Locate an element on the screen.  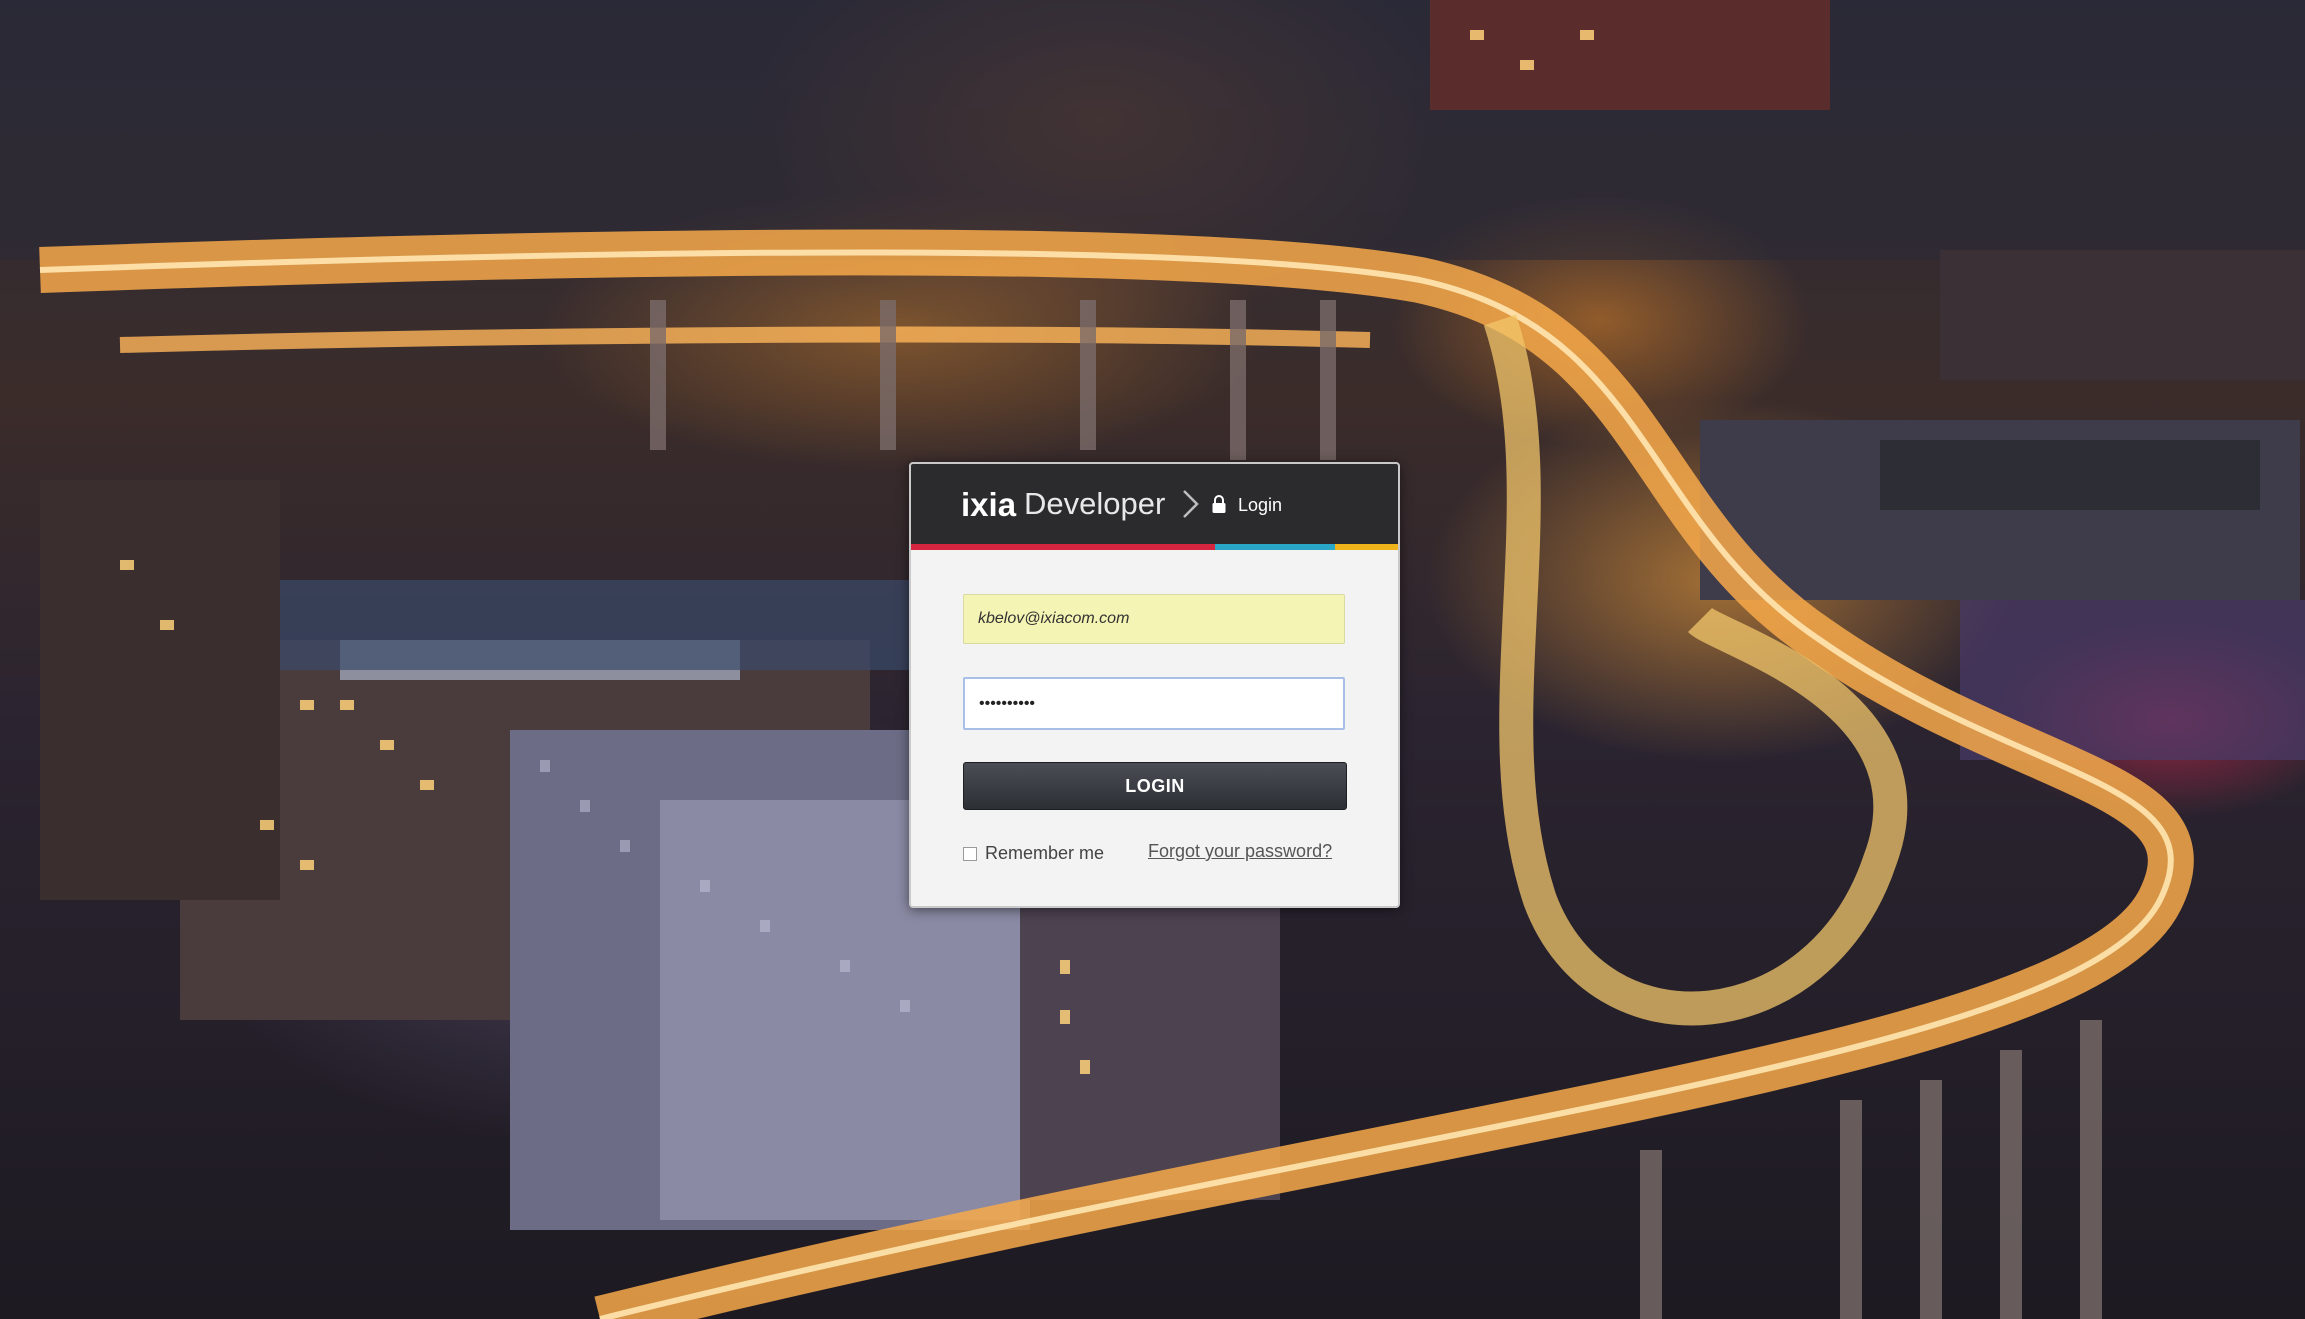
breadcrumb-current: Login is located at coordinates (1260, 505).